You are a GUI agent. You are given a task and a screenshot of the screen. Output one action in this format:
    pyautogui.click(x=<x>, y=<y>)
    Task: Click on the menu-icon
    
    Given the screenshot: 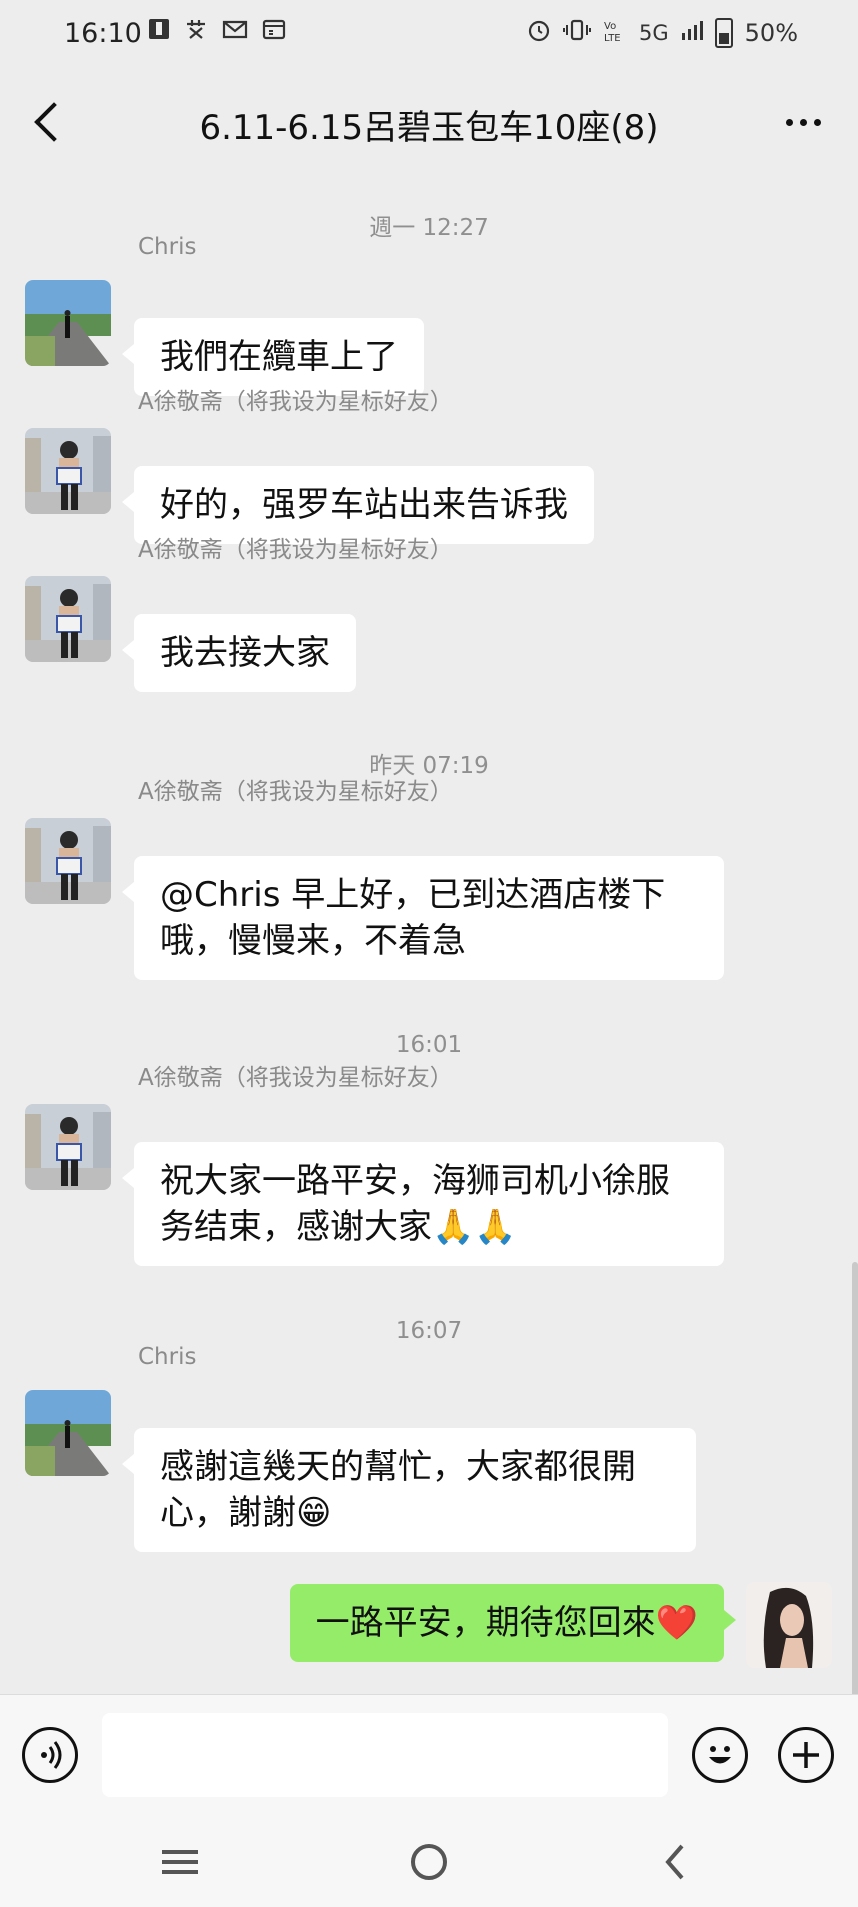 What is the action you would take?
    pyautogui.click(x=180, y=1862)
    